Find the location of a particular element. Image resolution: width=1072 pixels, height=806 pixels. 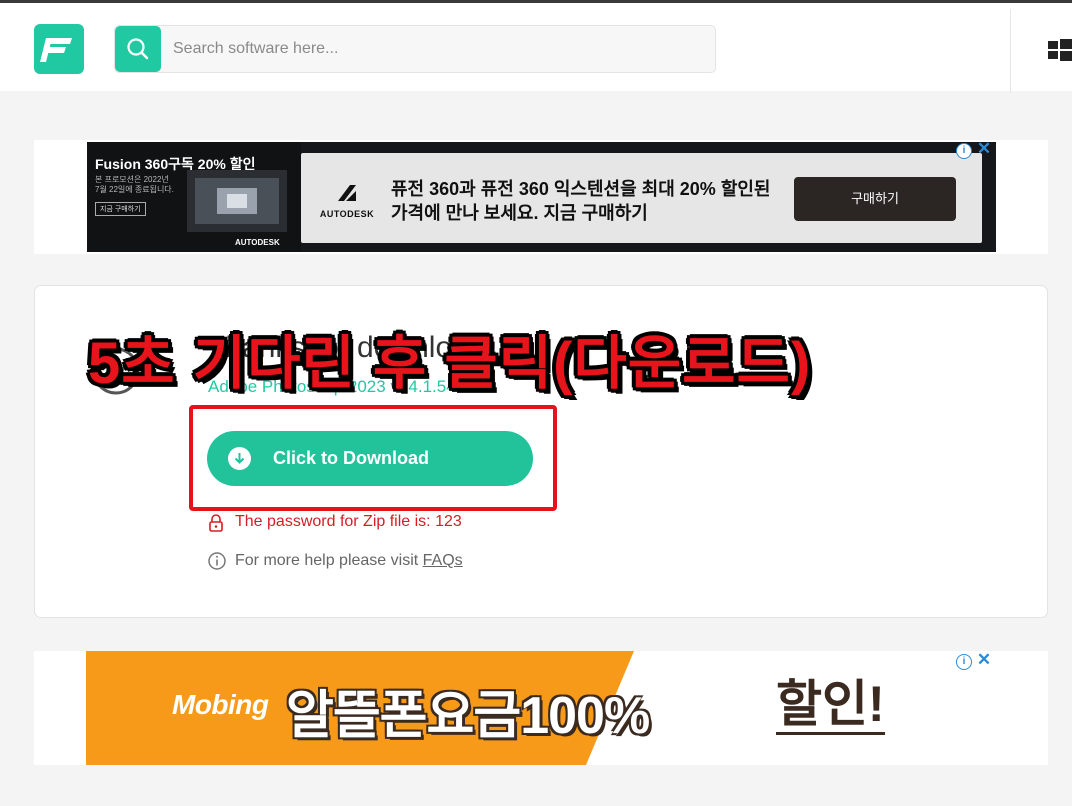

product-render-image is located at coordinates (237, 201).